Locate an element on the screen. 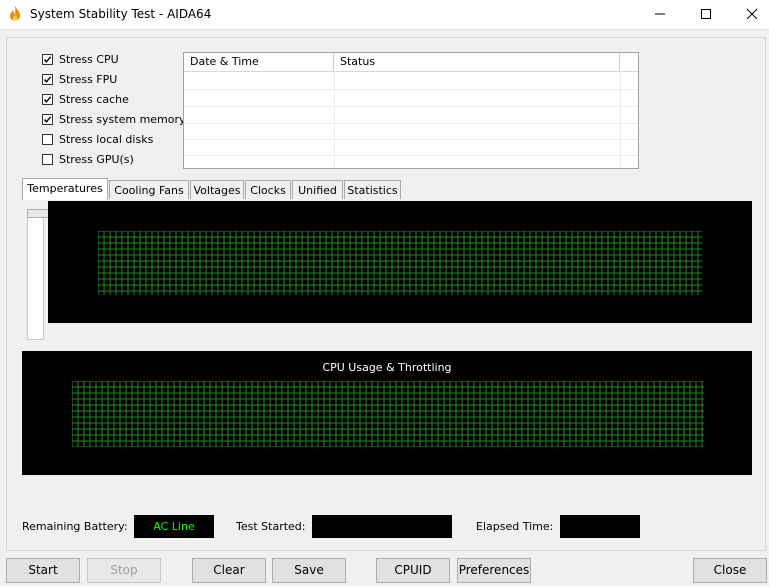 The image size is (769, 586). tab-clocks: Clocks is located at coordinates (268, 189).